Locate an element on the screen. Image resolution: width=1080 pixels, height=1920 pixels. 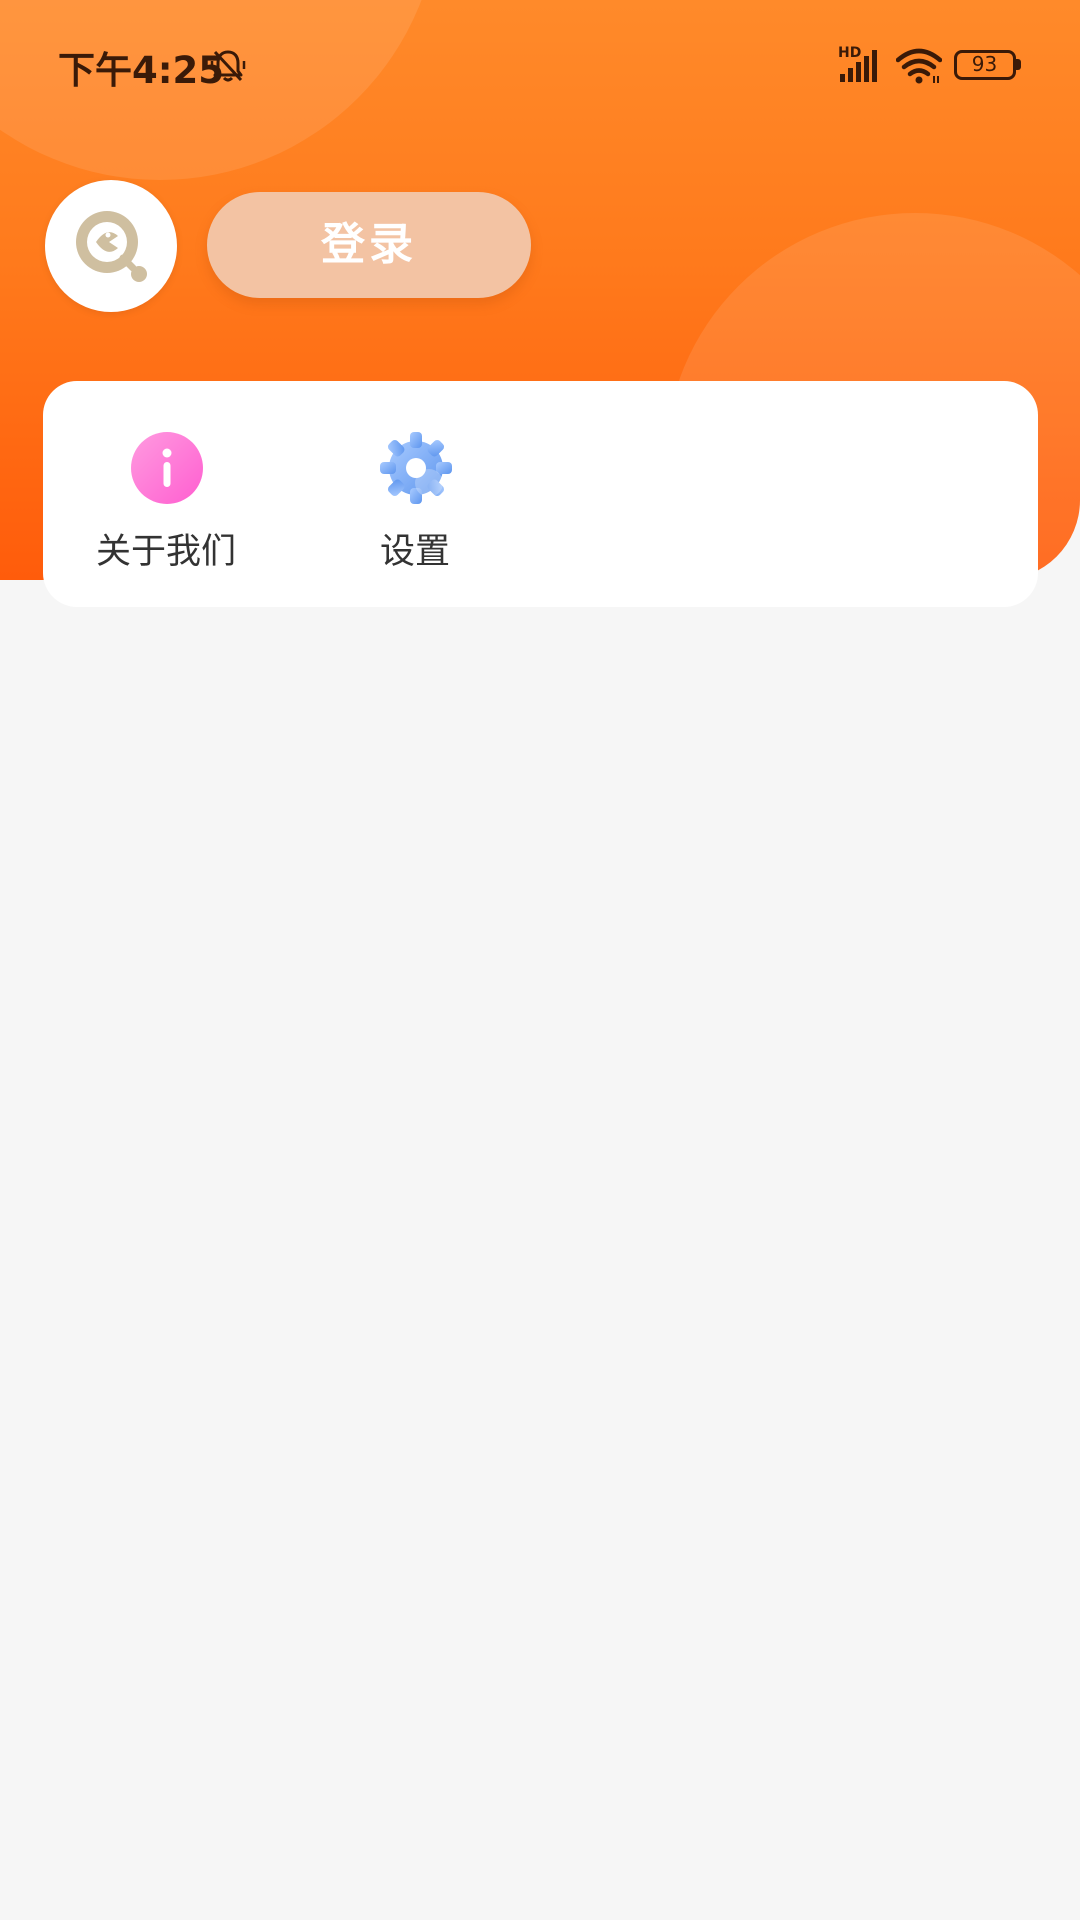
wifi-icon is located at coordinates (919, 66).